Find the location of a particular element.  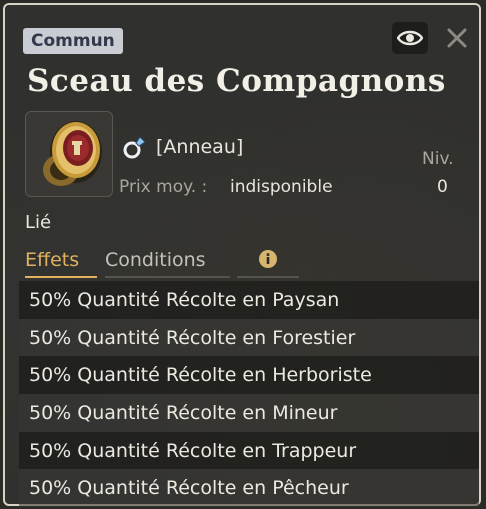

effect-row: 50% Quantité Récolte en Mineur is located at coordinates (249, 413).